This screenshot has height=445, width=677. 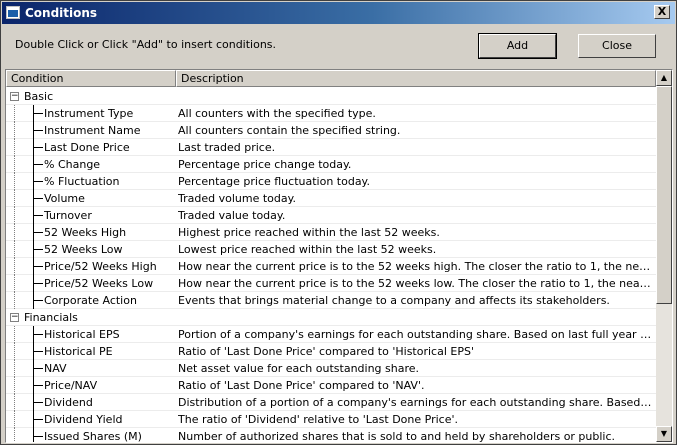 What do you see at coordinates (93, 436) in the screenshot?
I see `condition-name: Issued Shares (M)` at bounding box center [93, 436].